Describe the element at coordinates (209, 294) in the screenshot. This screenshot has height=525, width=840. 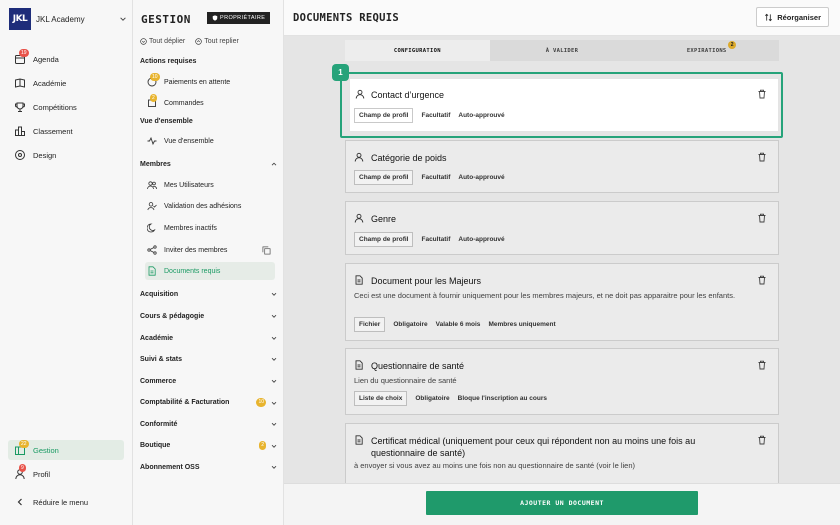
I see `section-acquisition: Acquisition` at that location.